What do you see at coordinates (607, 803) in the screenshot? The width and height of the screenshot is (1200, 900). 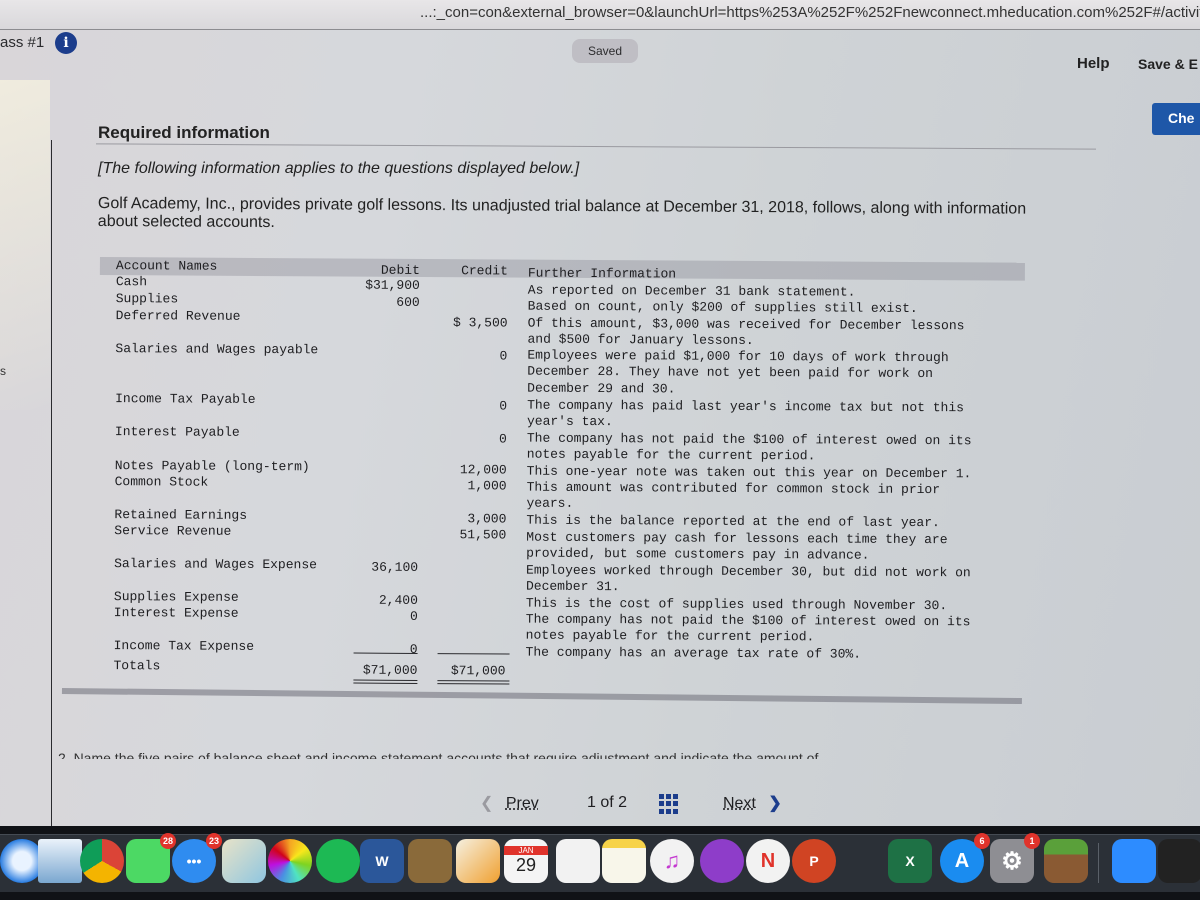 I see `page-indicator: 1 of 2` at bounding box center [607, 803].